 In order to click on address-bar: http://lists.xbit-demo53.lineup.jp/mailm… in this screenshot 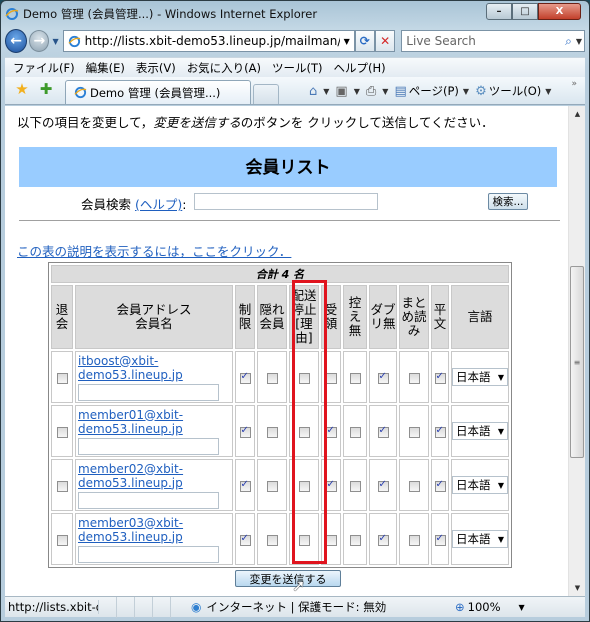, I will do `click(208, 41)`.